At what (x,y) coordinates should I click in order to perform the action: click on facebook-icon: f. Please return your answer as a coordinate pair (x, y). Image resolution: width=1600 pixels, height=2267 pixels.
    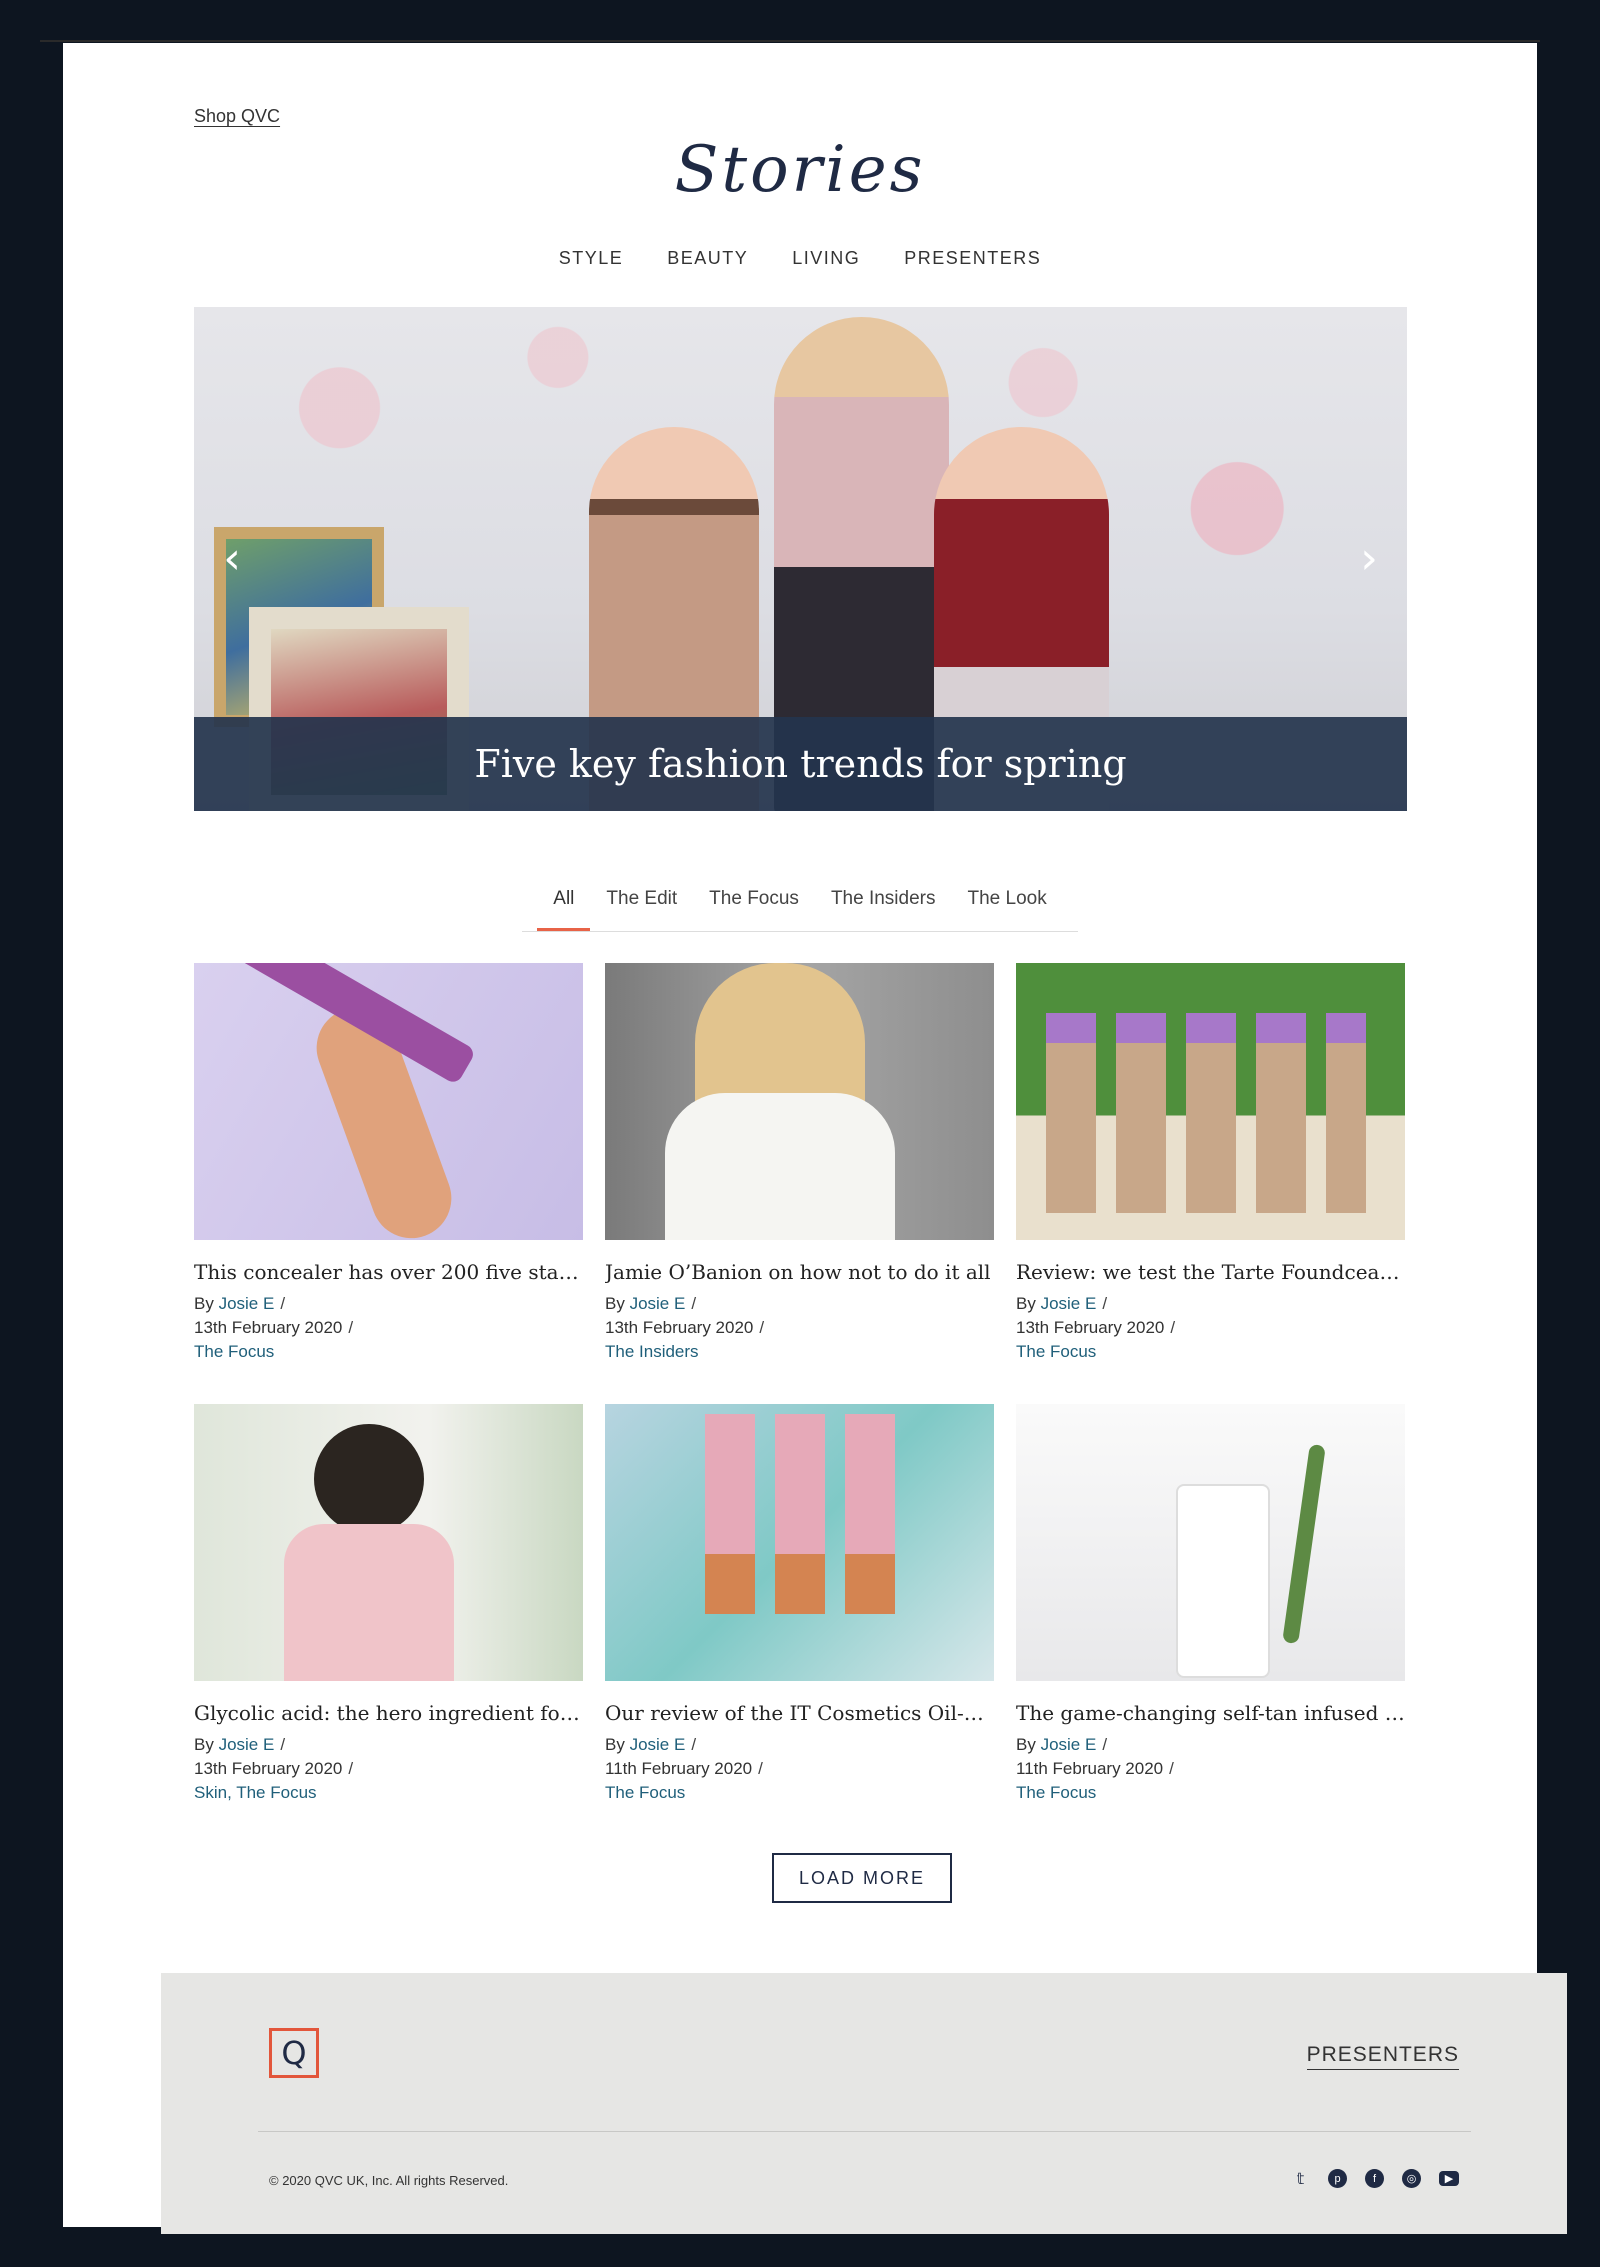
    Looking at the image, I should click on (1374, 2178).